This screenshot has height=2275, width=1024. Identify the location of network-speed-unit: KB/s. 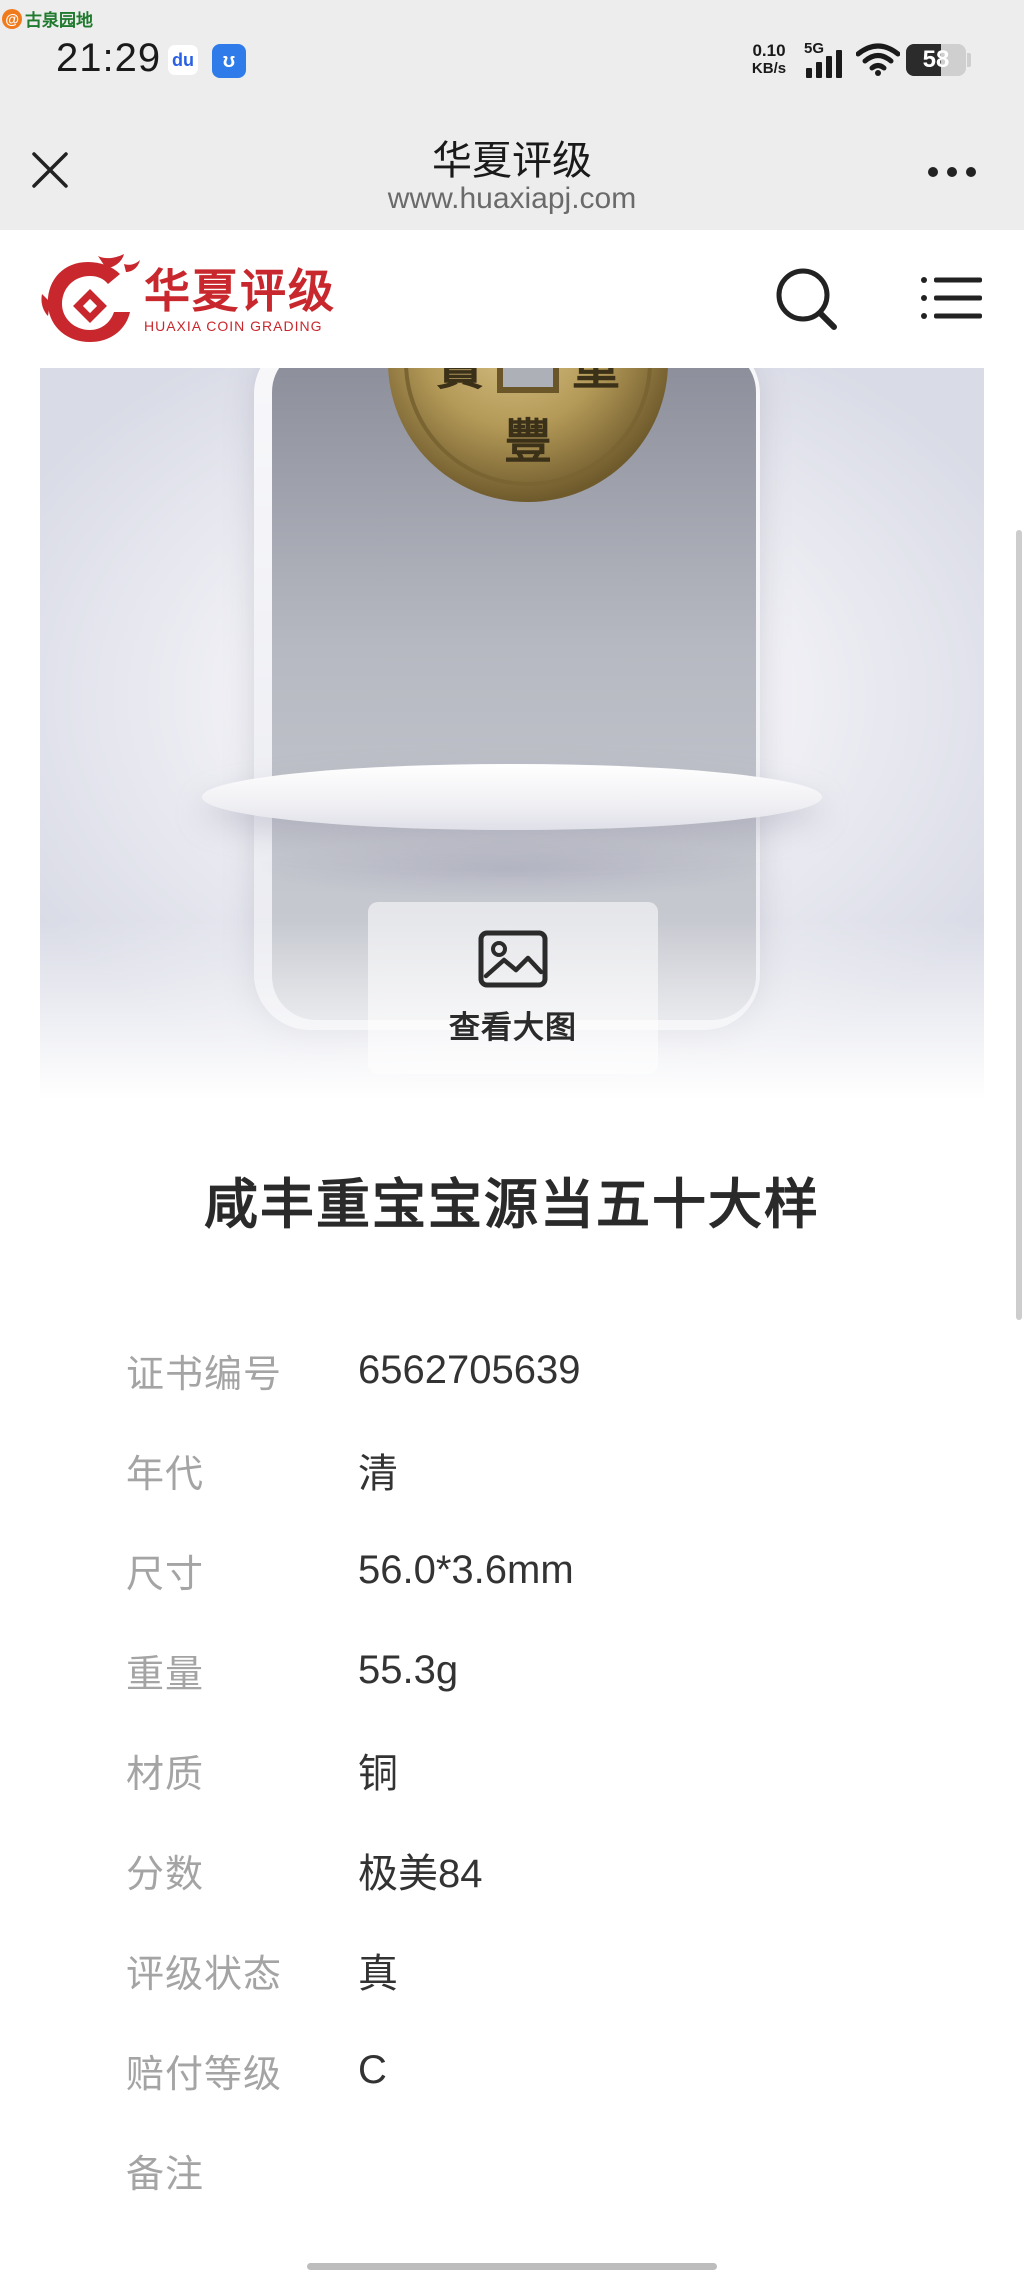
(769, 68).